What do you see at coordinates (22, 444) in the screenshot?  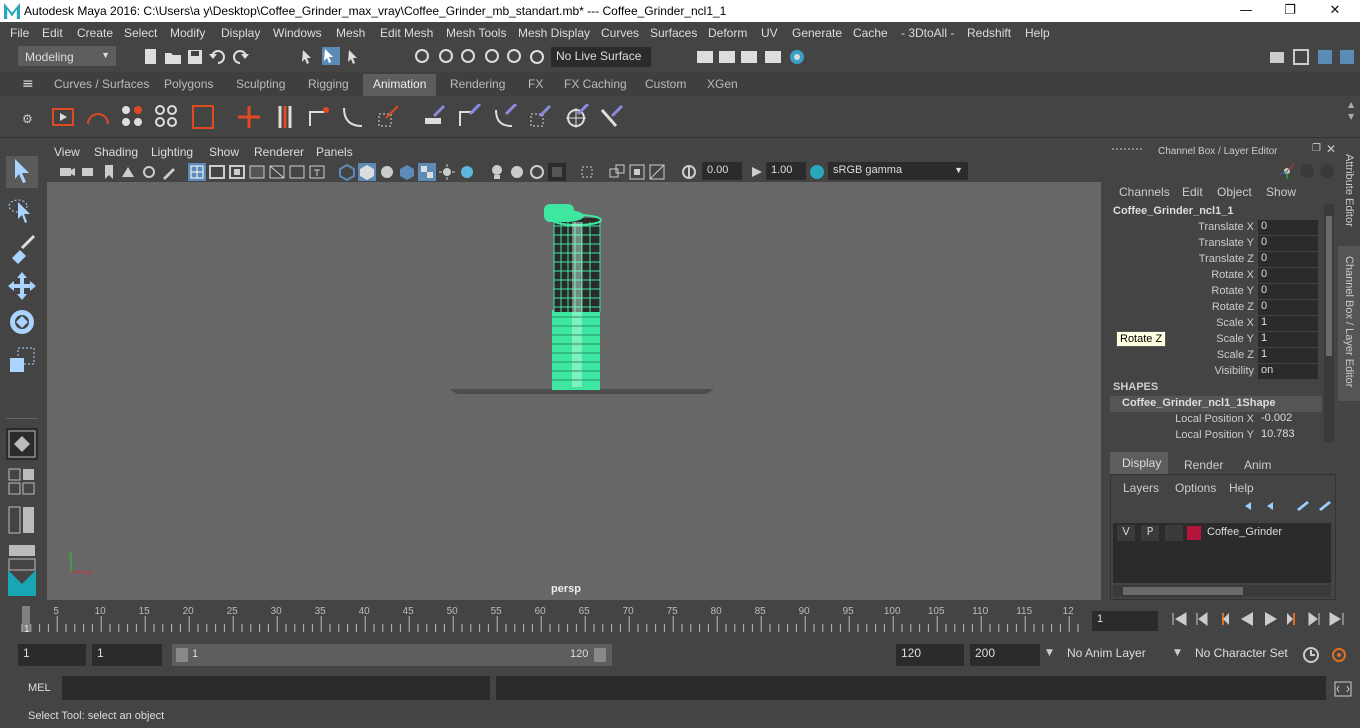 I see `single-perspective-view-icon` at bounding box center [22, 444].